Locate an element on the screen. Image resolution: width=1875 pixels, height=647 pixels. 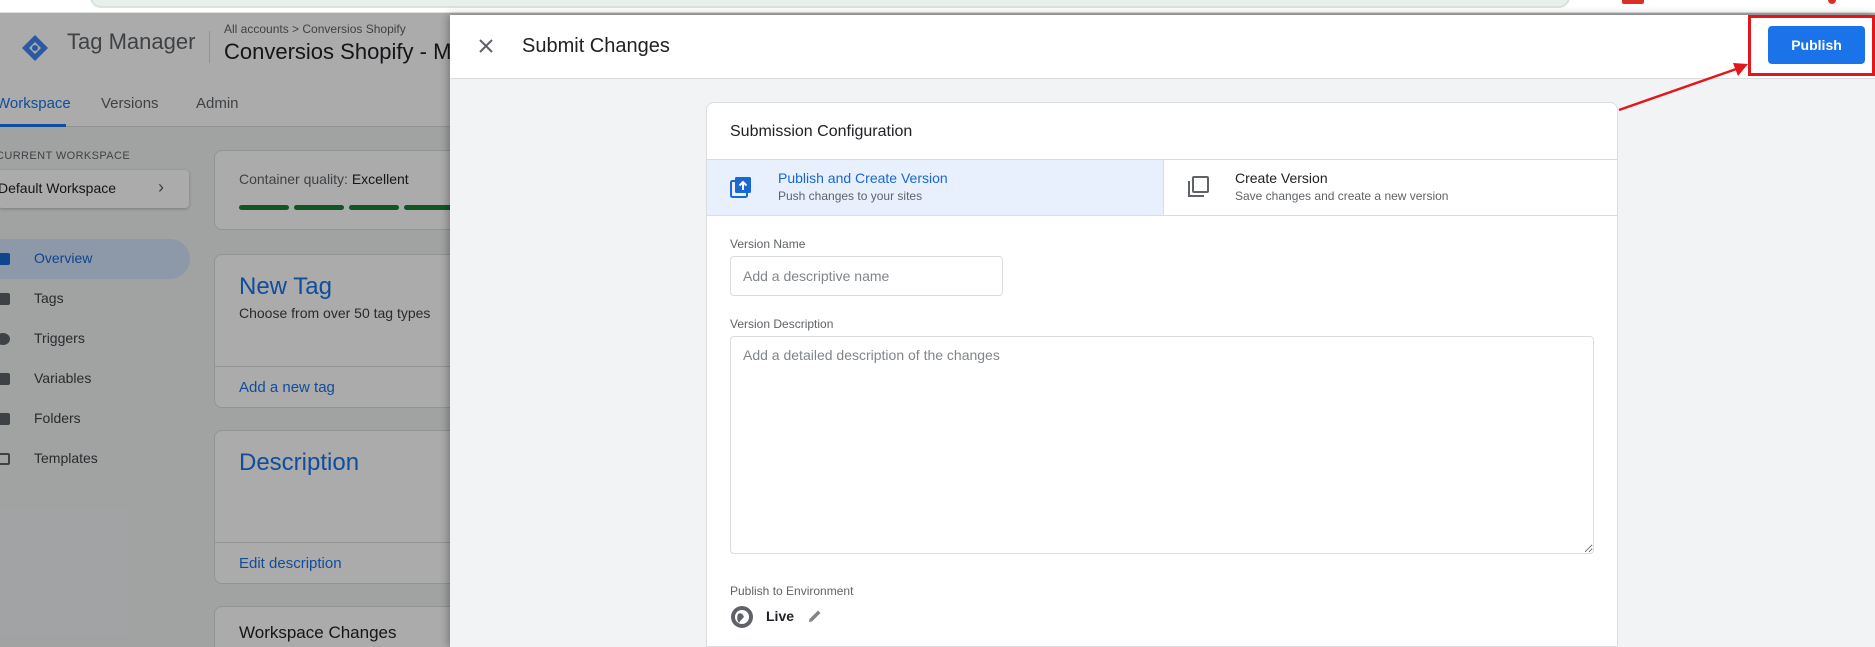
new-badge-icon is located at coordinates (1633, 2).